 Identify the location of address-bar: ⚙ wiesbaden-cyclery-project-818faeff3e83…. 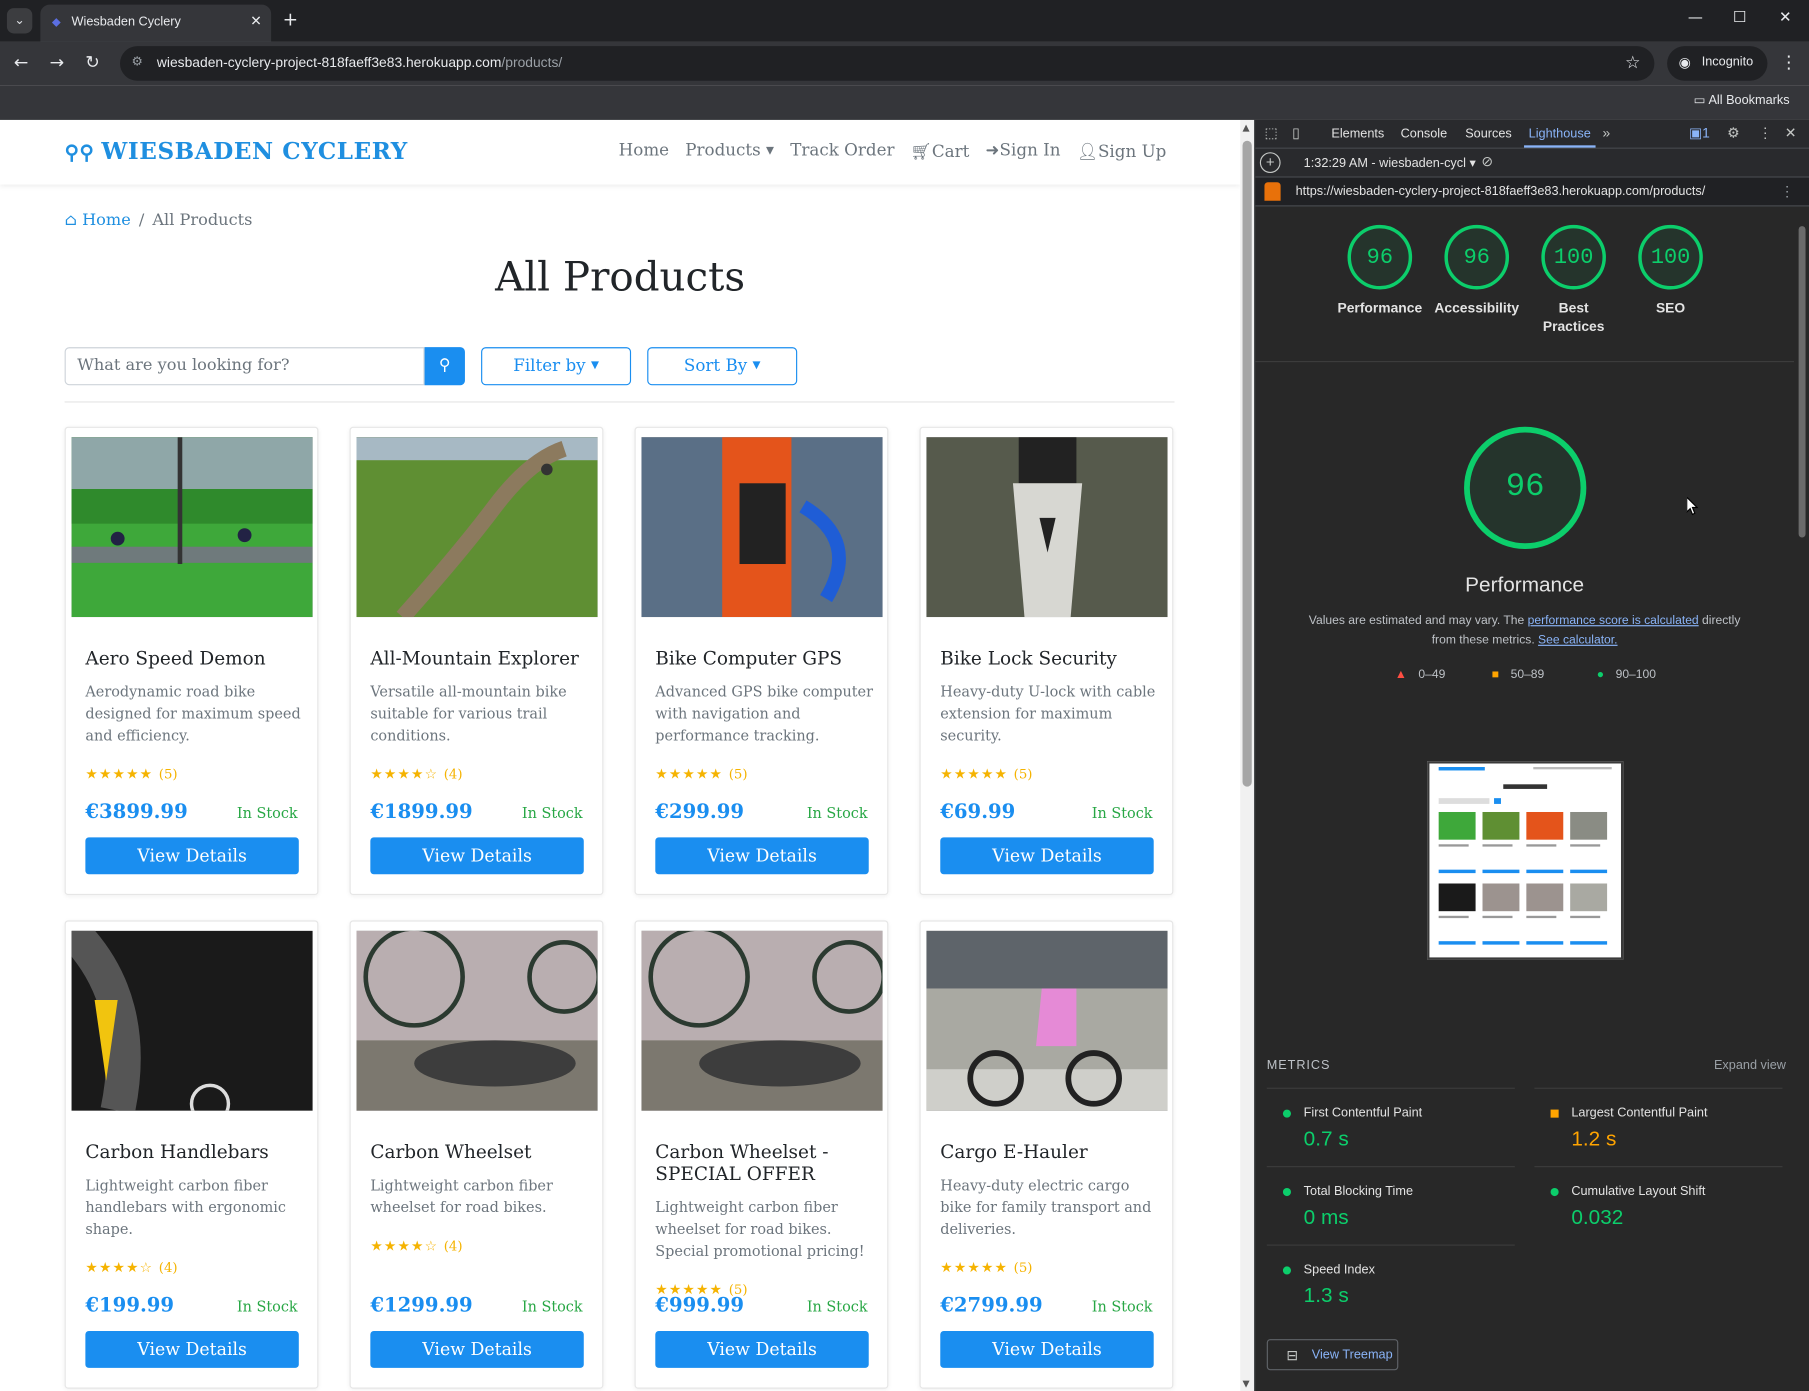
(887, 63).